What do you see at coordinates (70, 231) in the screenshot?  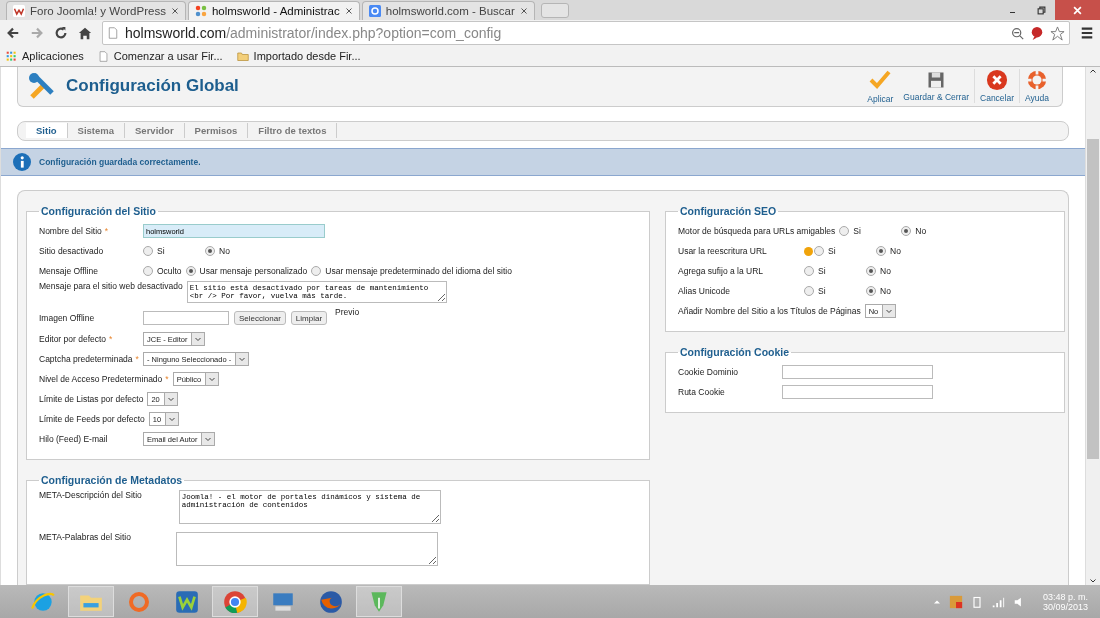 I see `field-label: Nombre del Sitio` at bounding box center [70, 231].